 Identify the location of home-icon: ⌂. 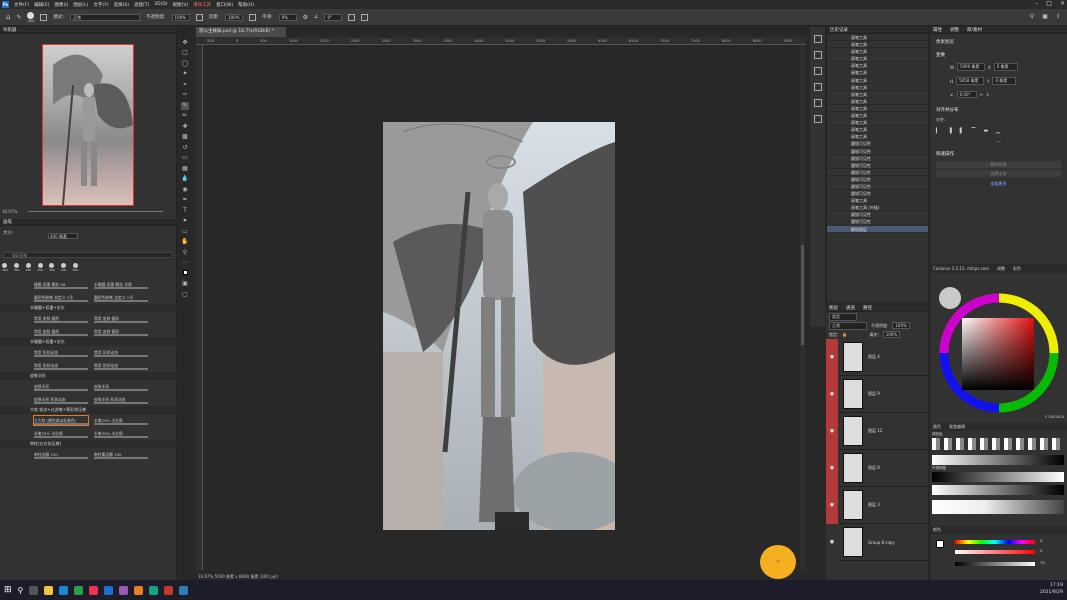
(8, 17).